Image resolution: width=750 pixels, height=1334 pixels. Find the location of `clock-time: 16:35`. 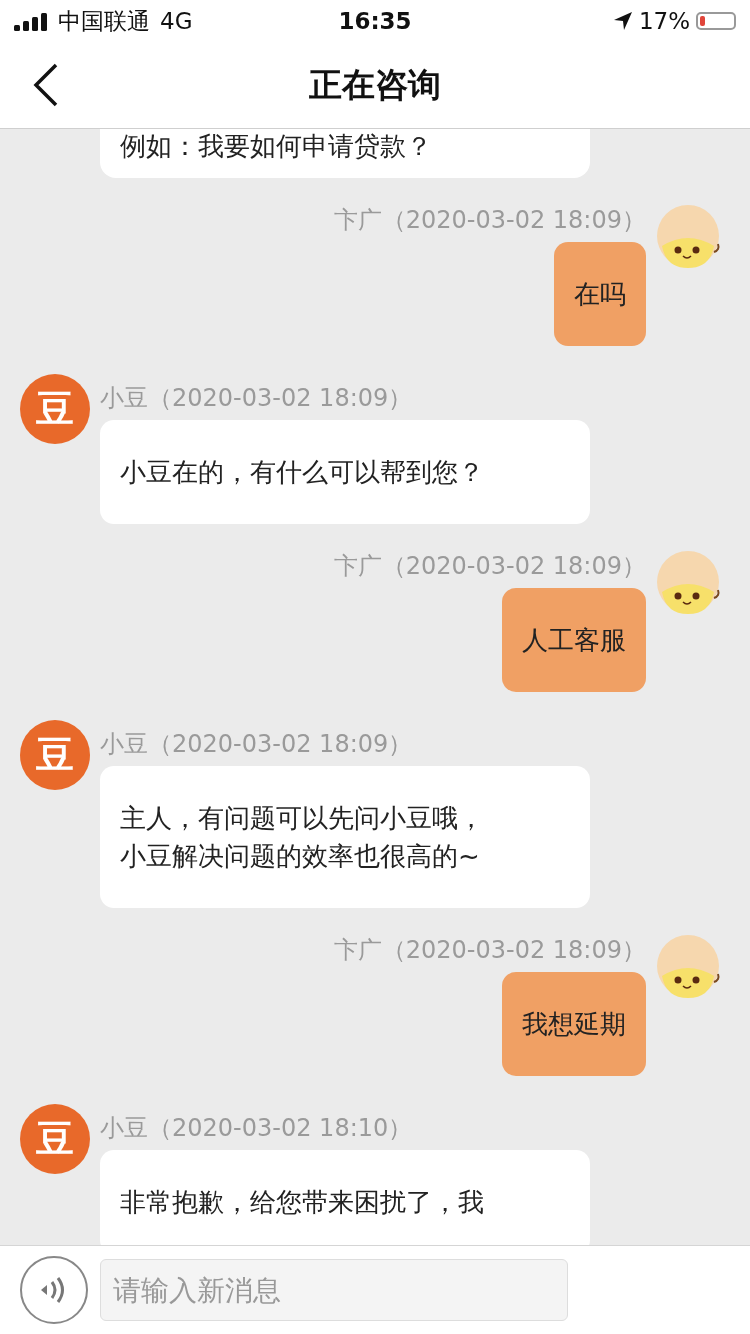

clock-time: 16:35 is located at coordinates (375, 21).